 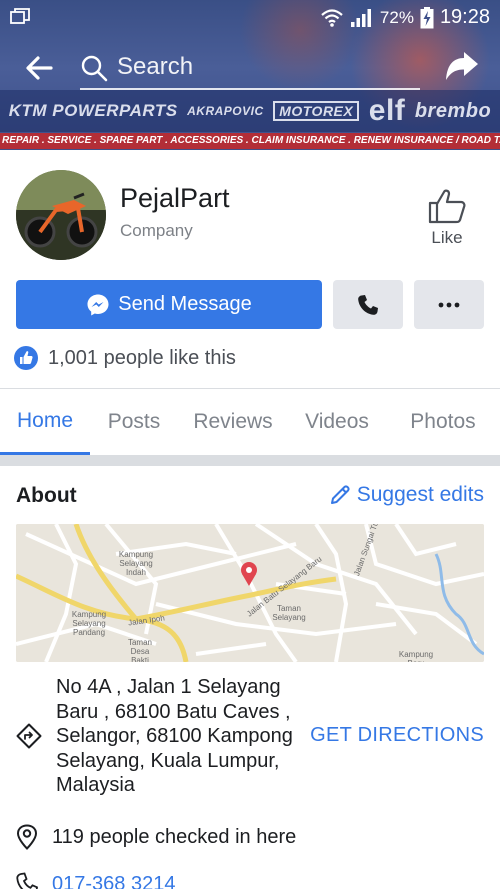 What do you see at coordinates (136, 563) in the screenshot?
I see `map-label: Kampung Selayang Indah` at bounding box center [136, 563].